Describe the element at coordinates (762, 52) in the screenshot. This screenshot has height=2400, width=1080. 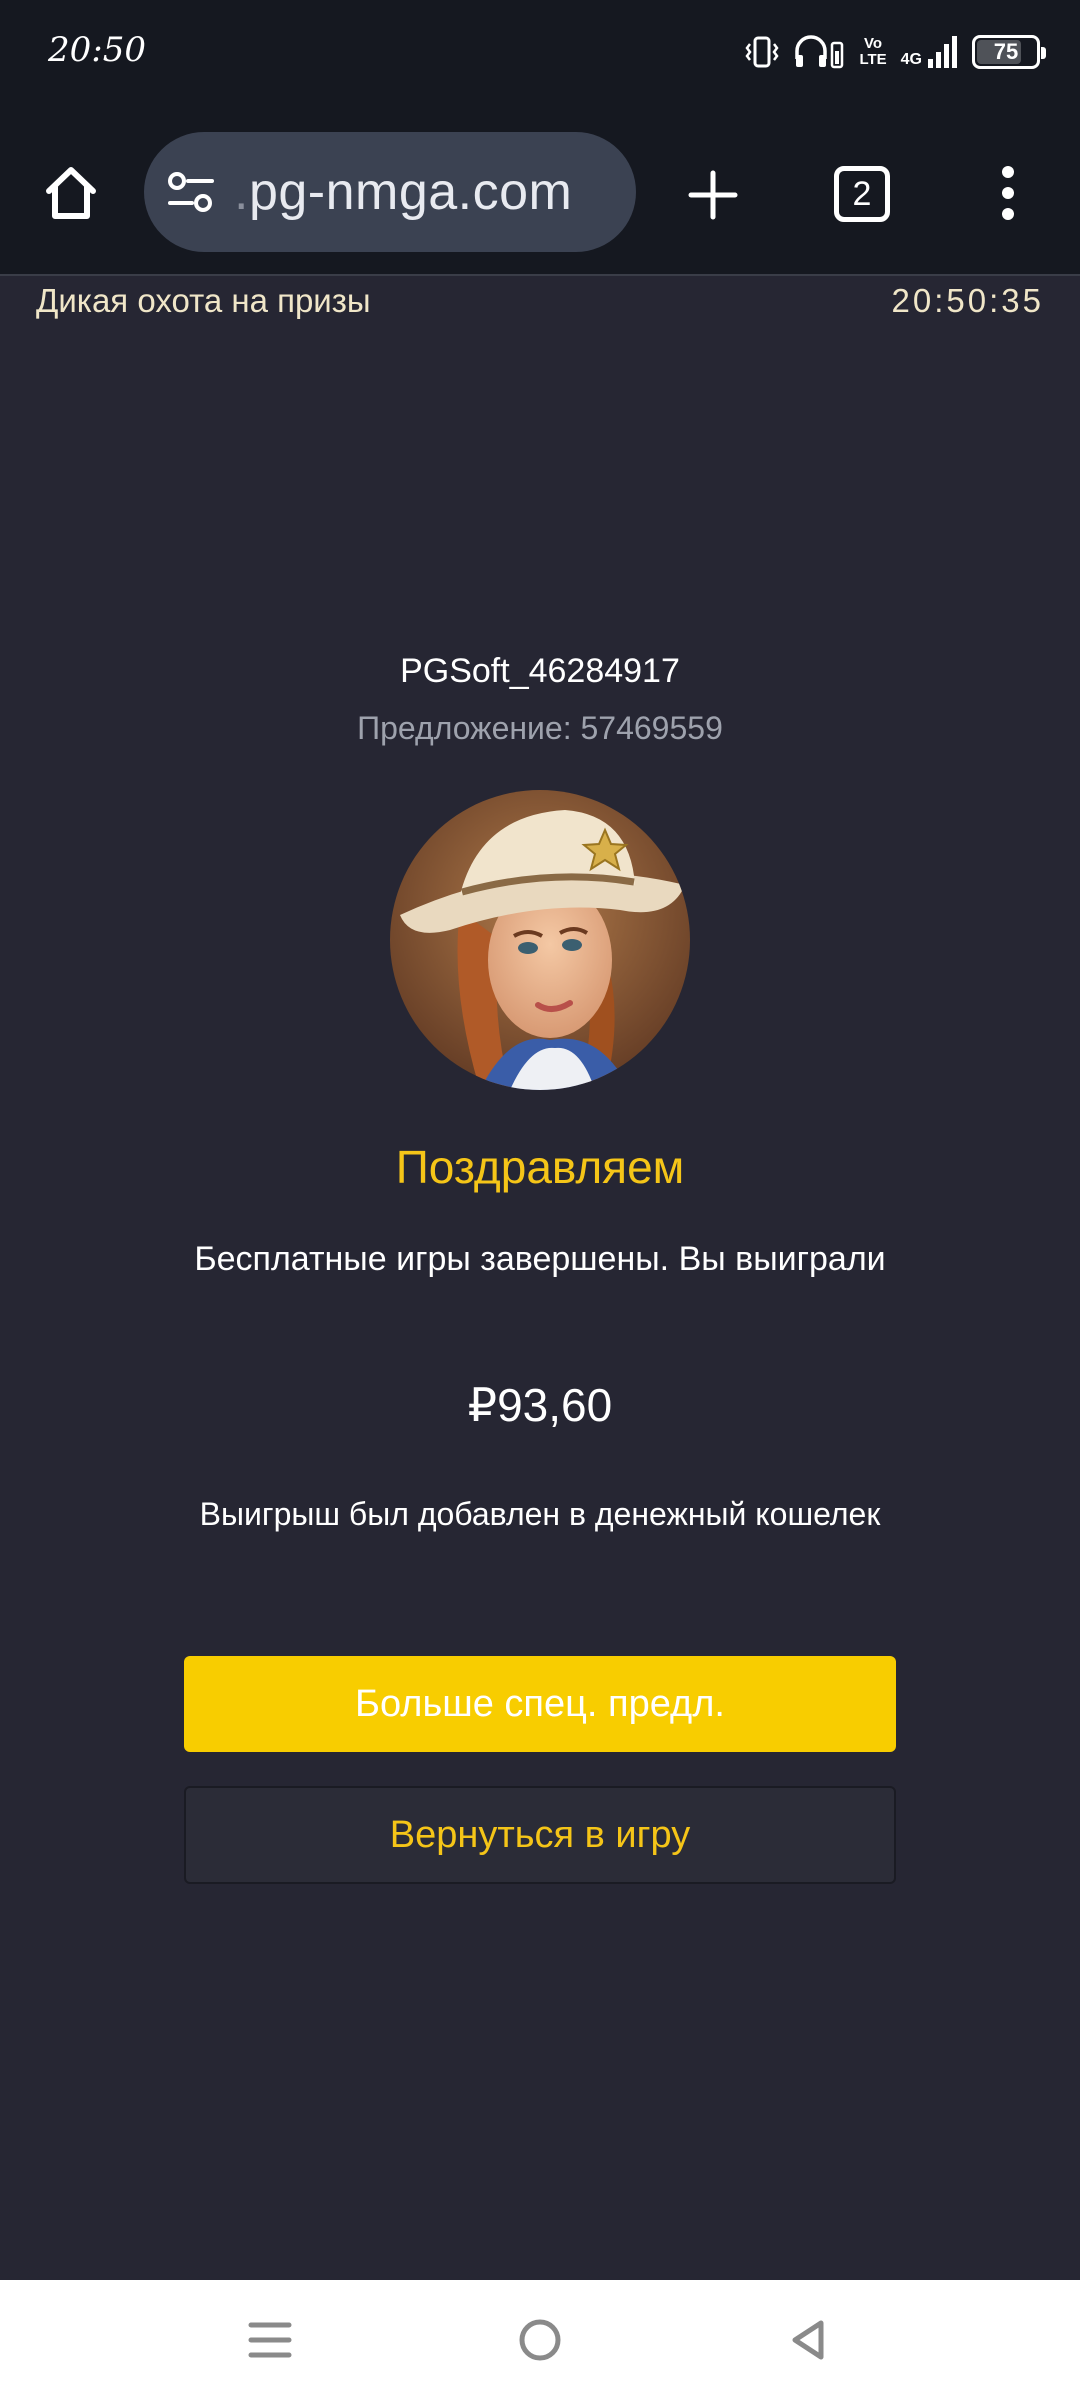
I see `vibrate-icon` at that location.